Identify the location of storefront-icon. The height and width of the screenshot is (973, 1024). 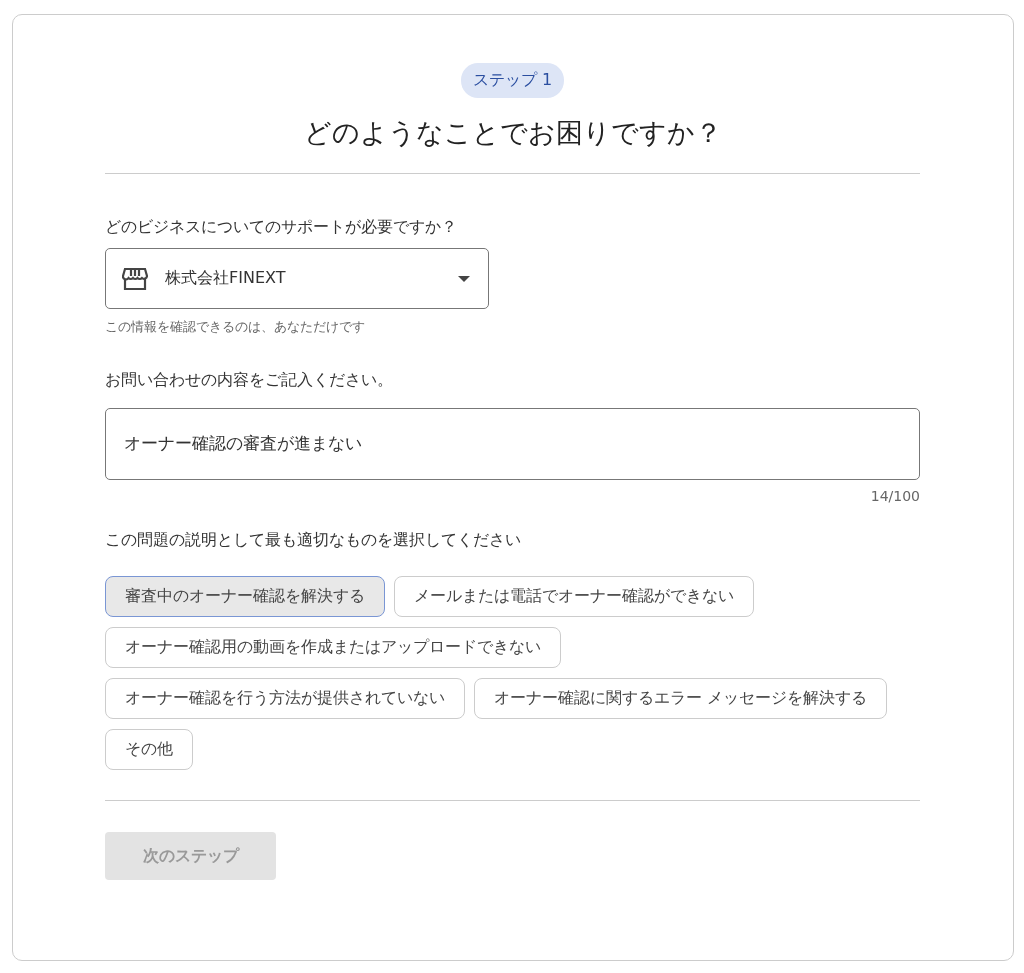
(135, 278).